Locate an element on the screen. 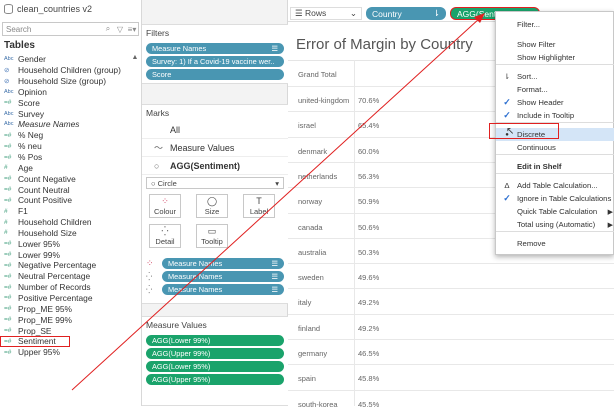  mouse-cursor-icon: ↖ is located at coordinates (510, 131).